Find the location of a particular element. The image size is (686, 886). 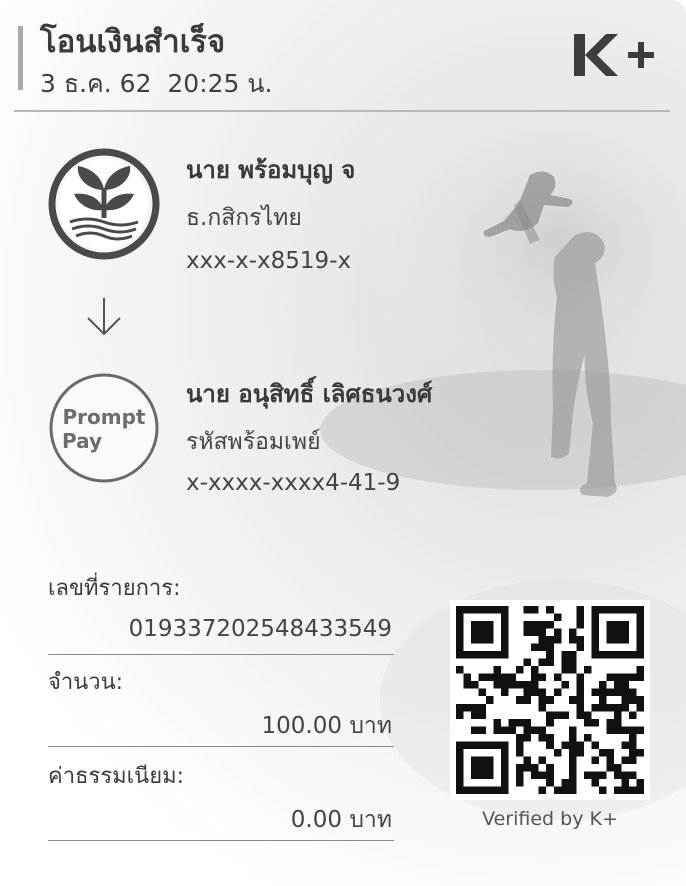

reference-label: เลขที่รายการ: is located at coordinates (114, 588).